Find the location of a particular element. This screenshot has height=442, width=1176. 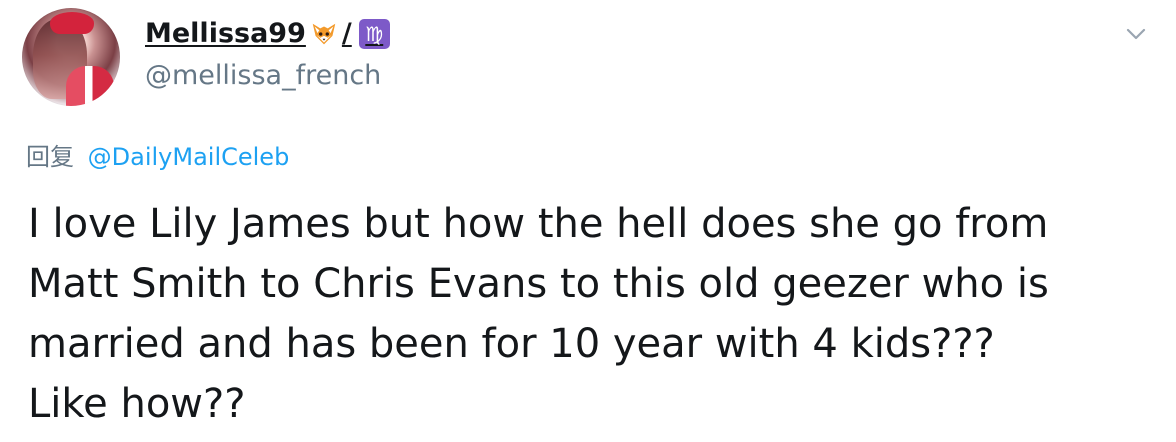

tweet-text-line: Like how?? is located at coordinates (137, 404).